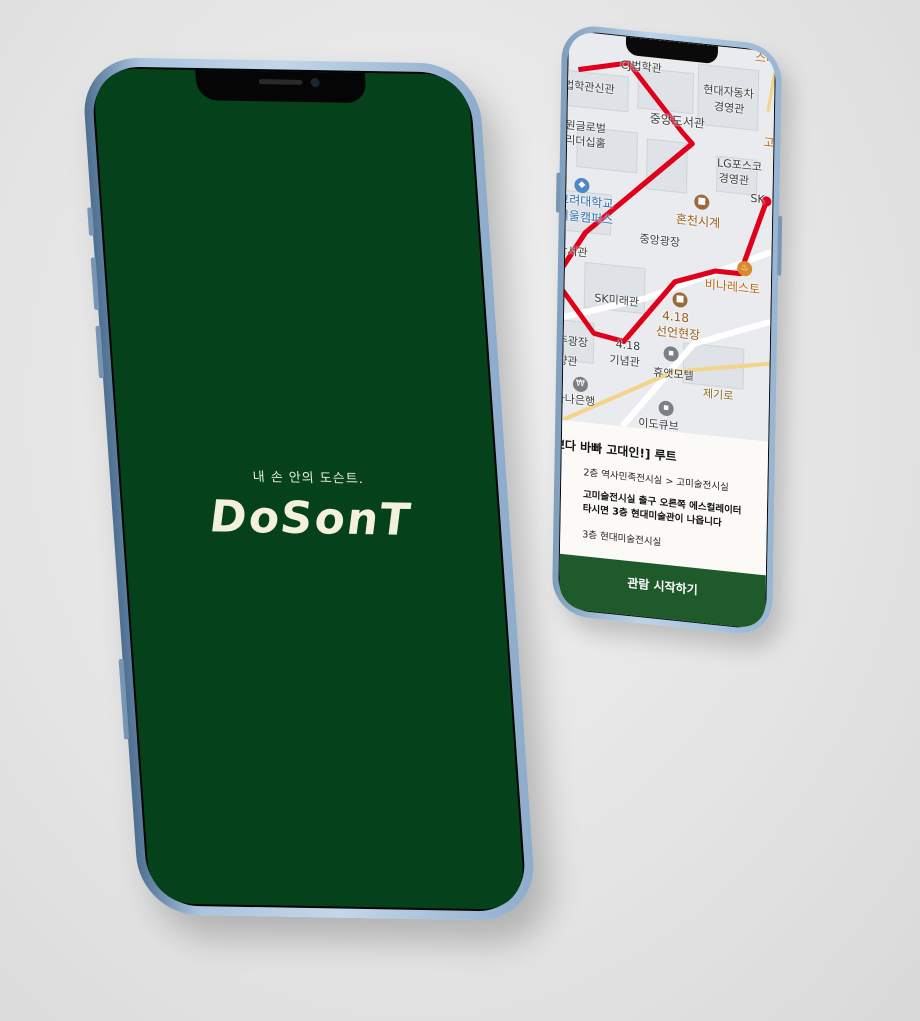  I want to click on speaker-grille, so click(280, 82).